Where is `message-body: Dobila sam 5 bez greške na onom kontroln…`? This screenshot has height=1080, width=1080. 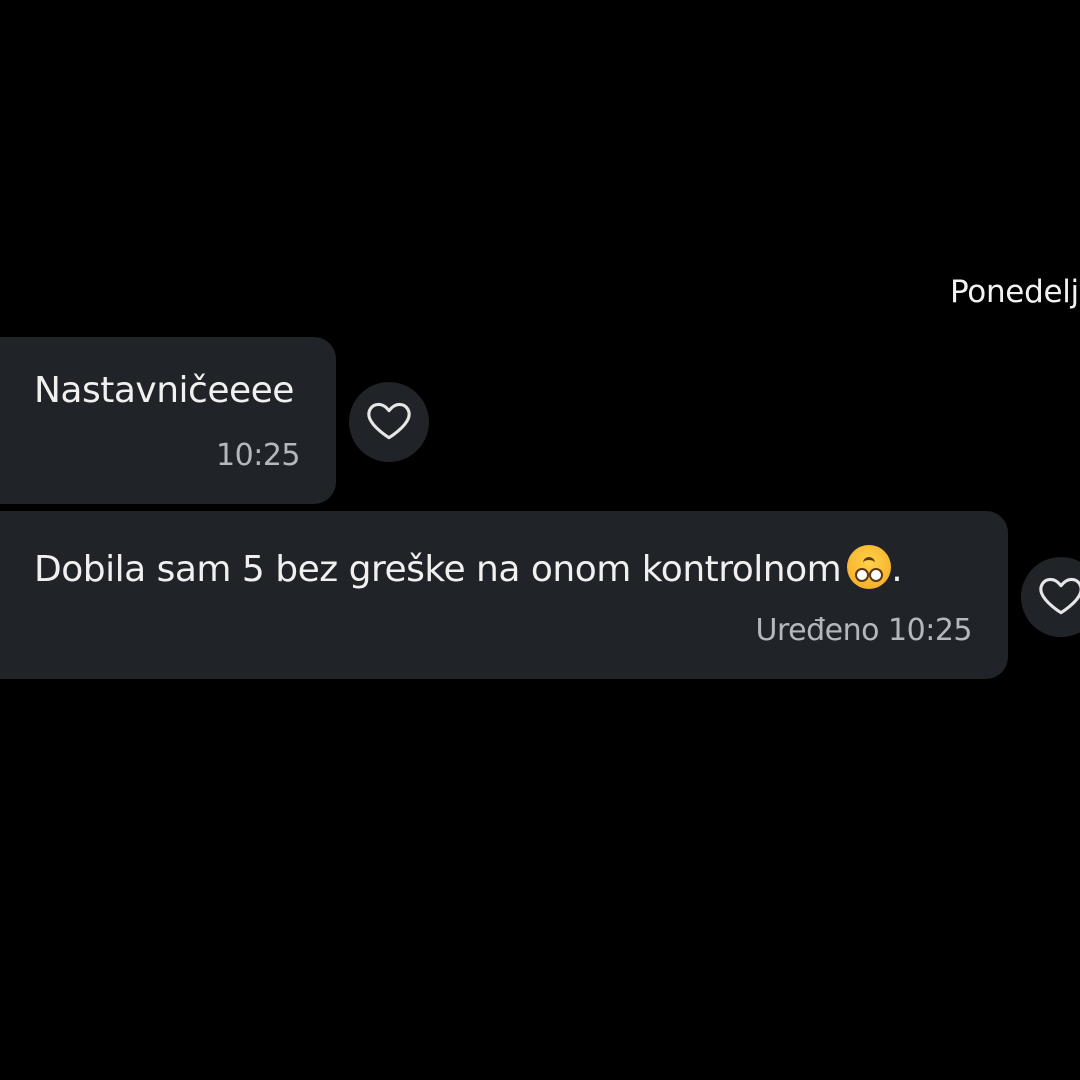
message-body: Dobila sam 5 bez greške na onom kontroln… is located at coordinates (438, 569).